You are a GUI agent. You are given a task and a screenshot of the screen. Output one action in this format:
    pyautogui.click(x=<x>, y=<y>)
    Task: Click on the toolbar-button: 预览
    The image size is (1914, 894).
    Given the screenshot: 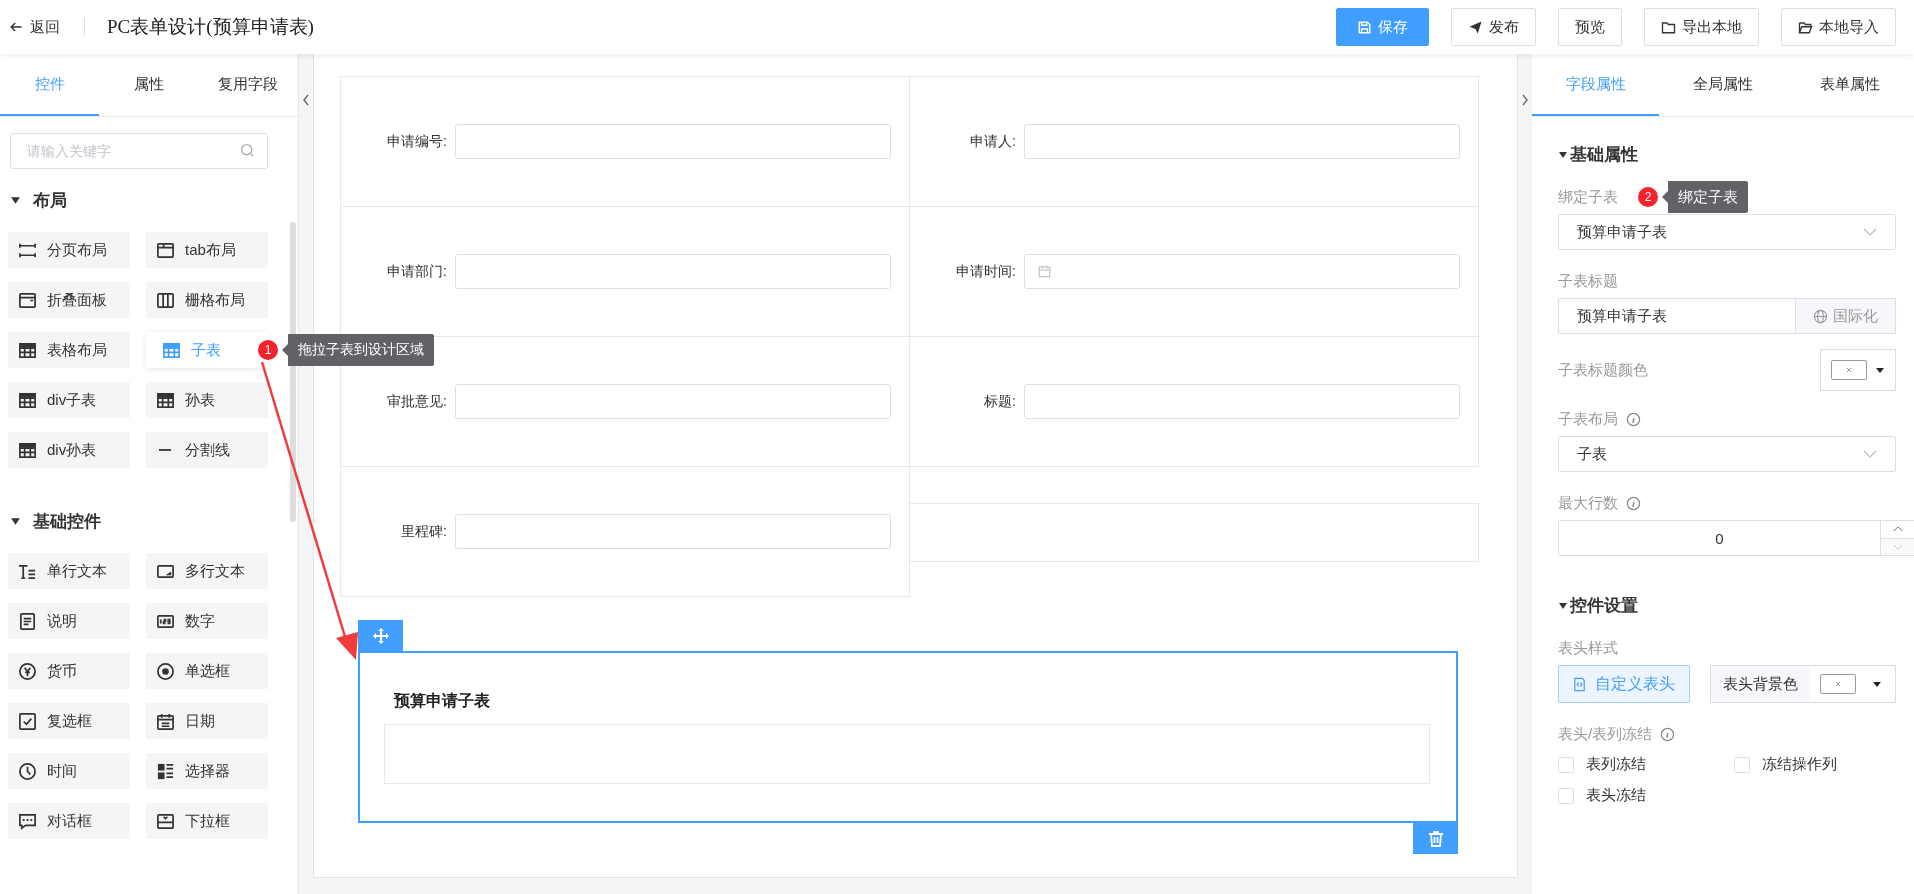 What is the action you would take?
    pyautogui.click(x=1590, y=27)
    